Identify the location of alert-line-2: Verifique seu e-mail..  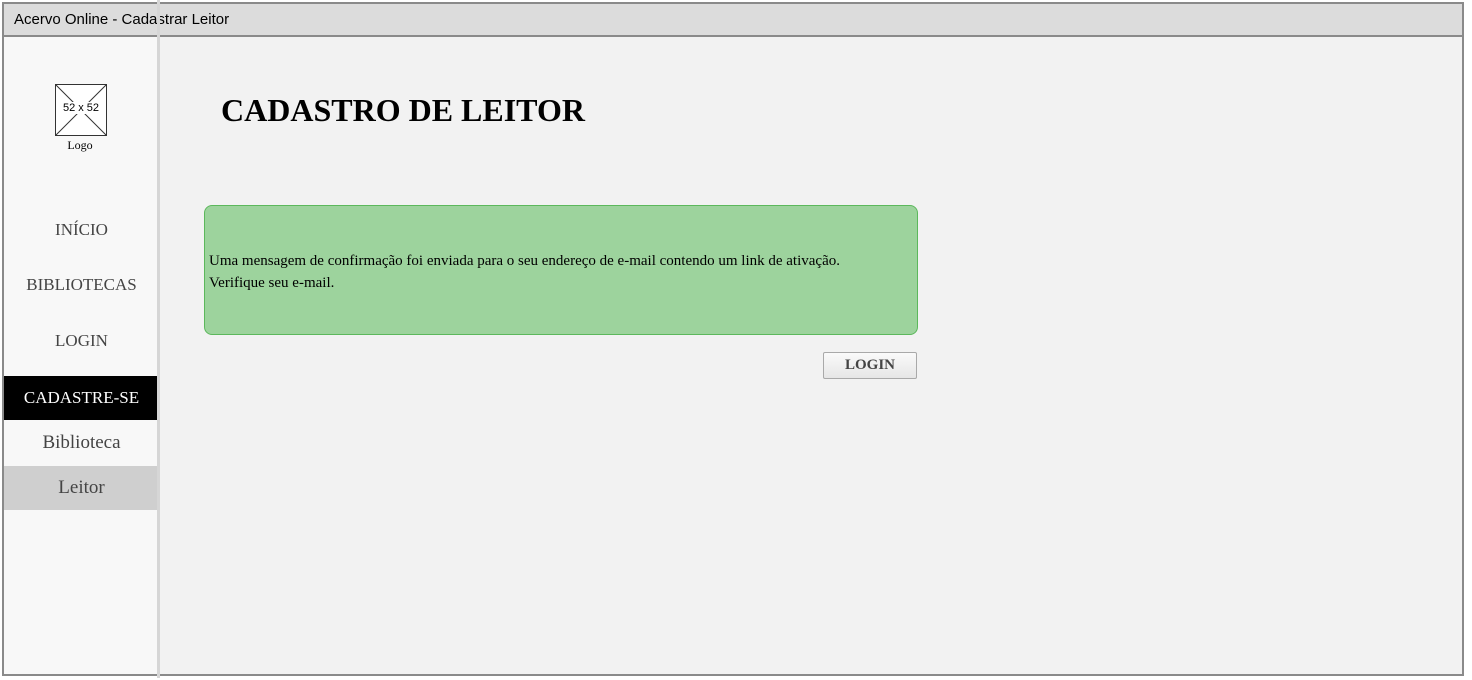
(272, 283).